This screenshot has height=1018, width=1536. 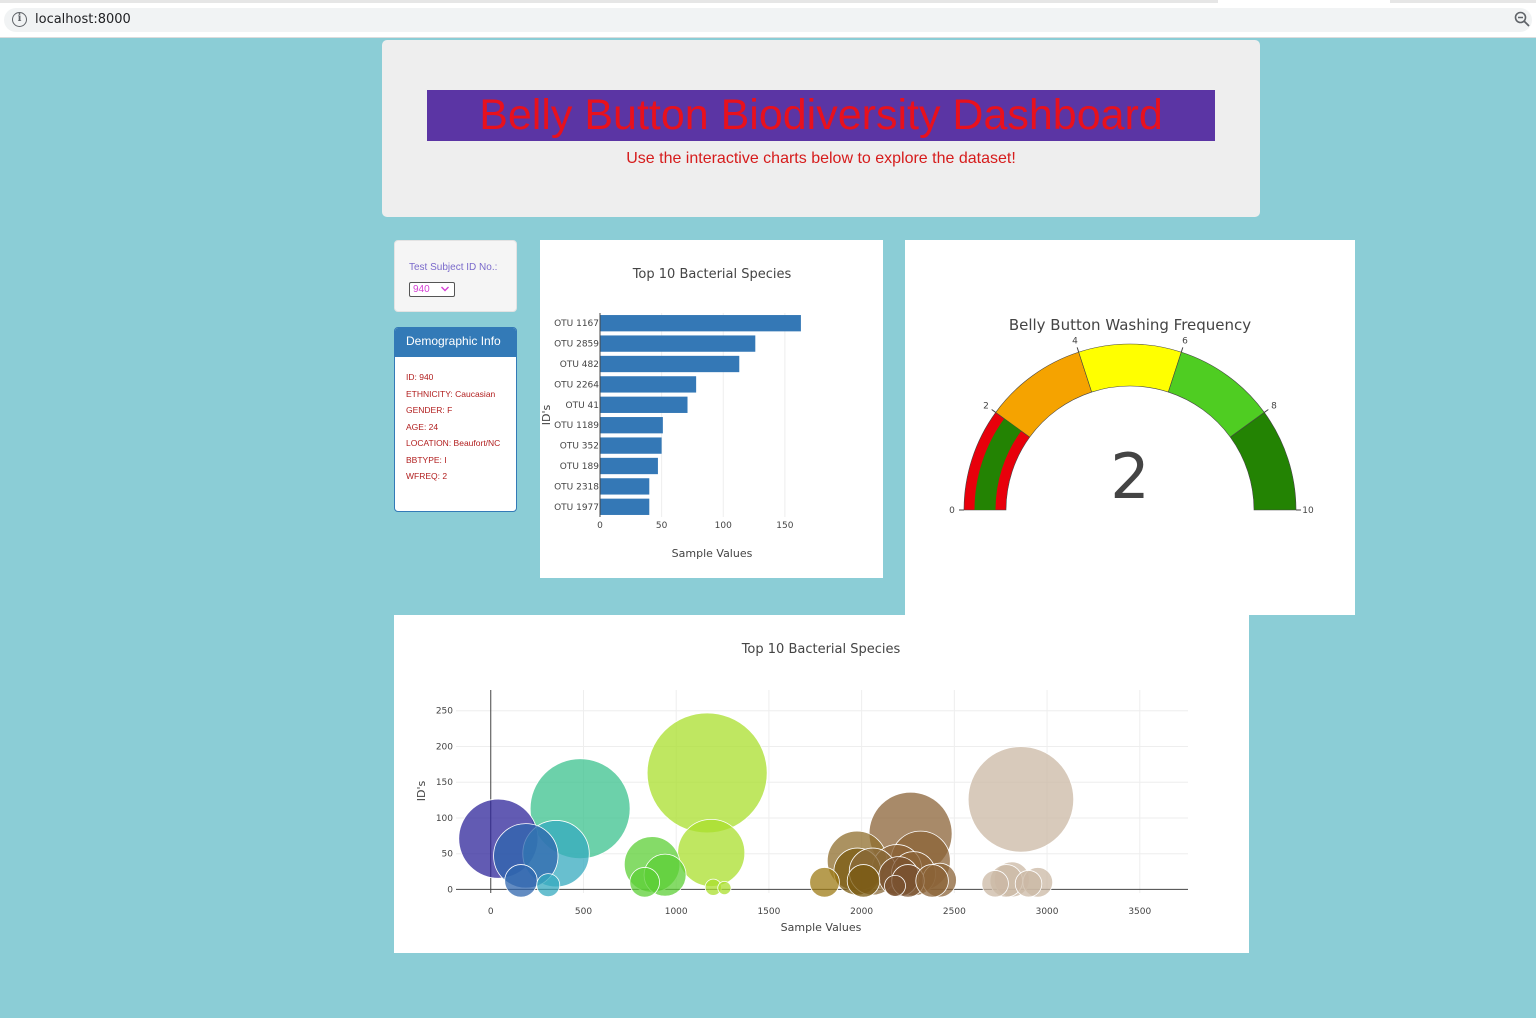 I want to click on gauge-step, so click(x=1130, y=368).